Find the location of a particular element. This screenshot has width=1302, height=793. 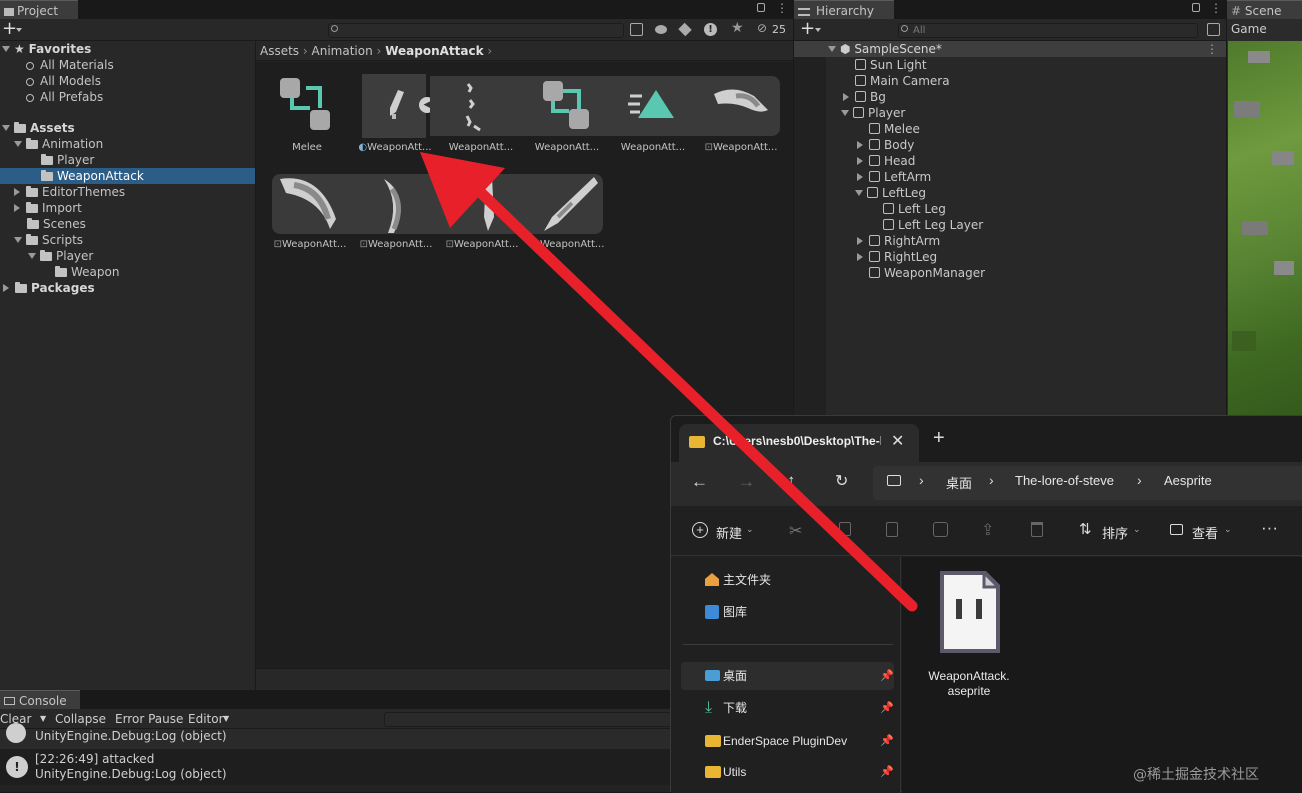

back-arrow-icon: ← is located at coordinates (699, 482).